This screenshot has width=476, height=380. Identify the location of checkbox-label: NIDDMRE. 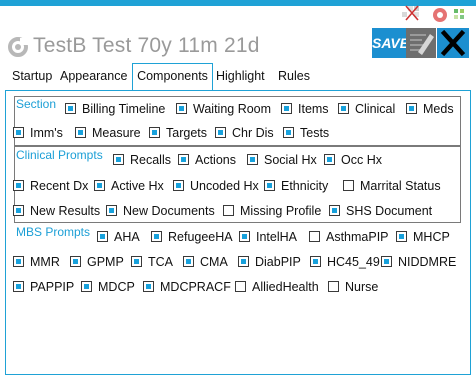
(427, 262).